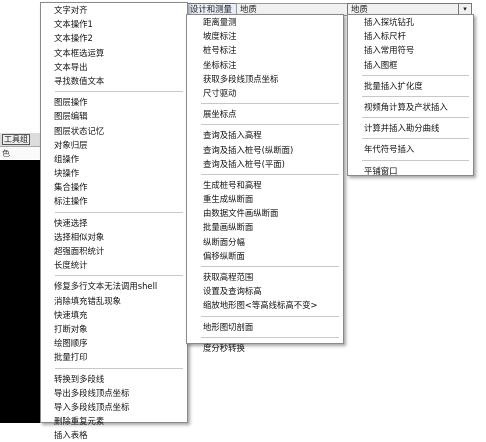  Describe the element at coordinates (265, 242) in the screenshot. I see `menu2-item: 纵断面分幅` at that location.